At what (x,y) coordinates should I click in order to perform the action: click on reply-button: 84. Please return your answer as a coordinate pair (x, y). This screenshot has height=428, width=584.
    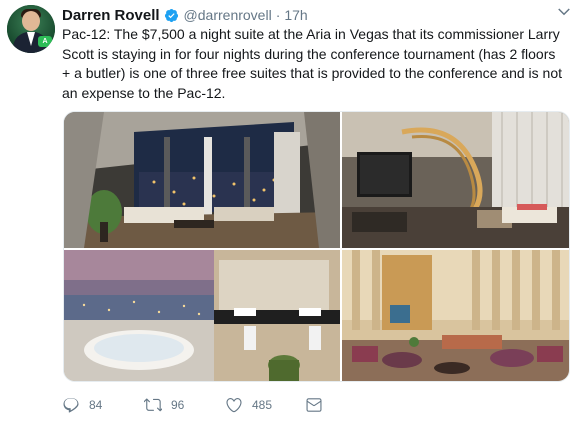
    Looking at the image, I should click on (82, 405).